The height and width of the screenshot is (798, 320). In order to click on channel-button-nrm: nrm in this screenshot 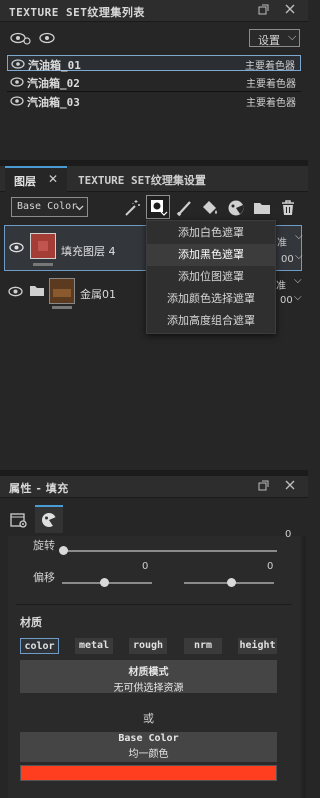, I will do `click(203, 646)`.